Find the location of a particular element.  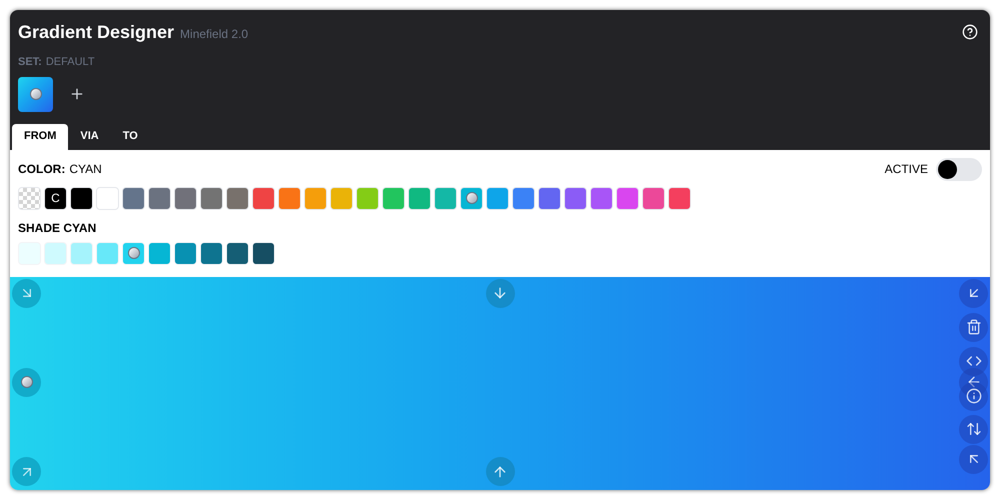

tab: TO is located at coordinates (130, 137).